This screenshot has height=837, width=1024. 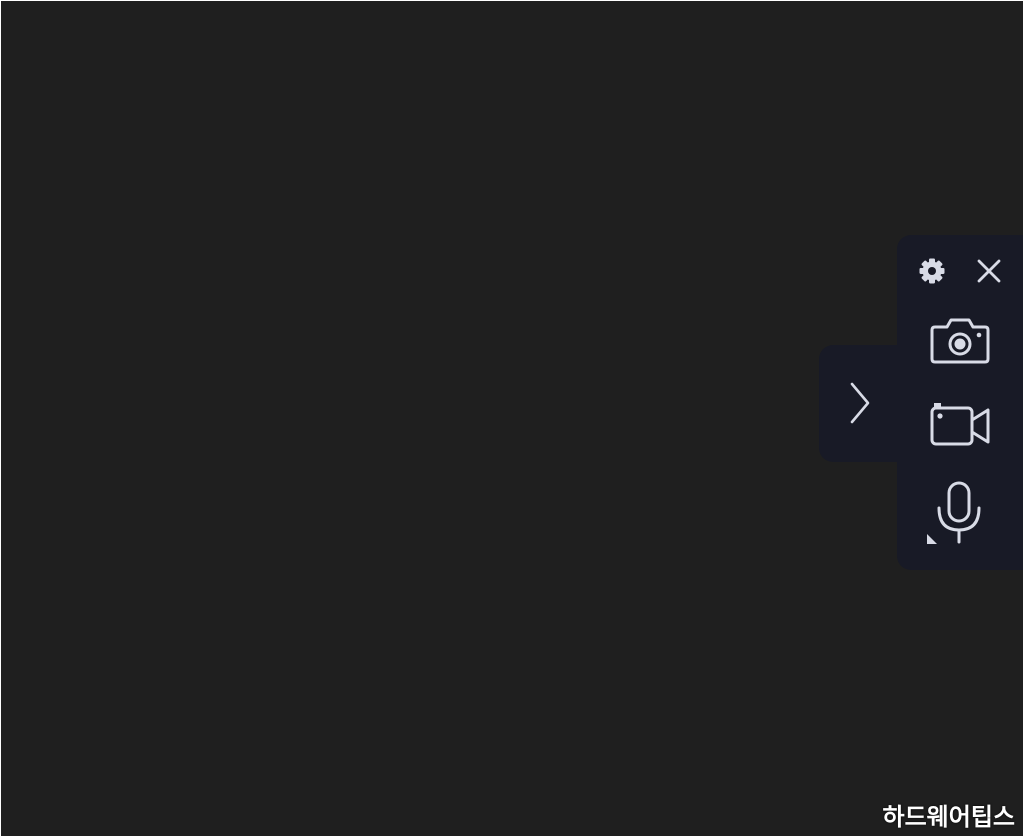 I want to click on camera-icon, so click(x=960, y=341).